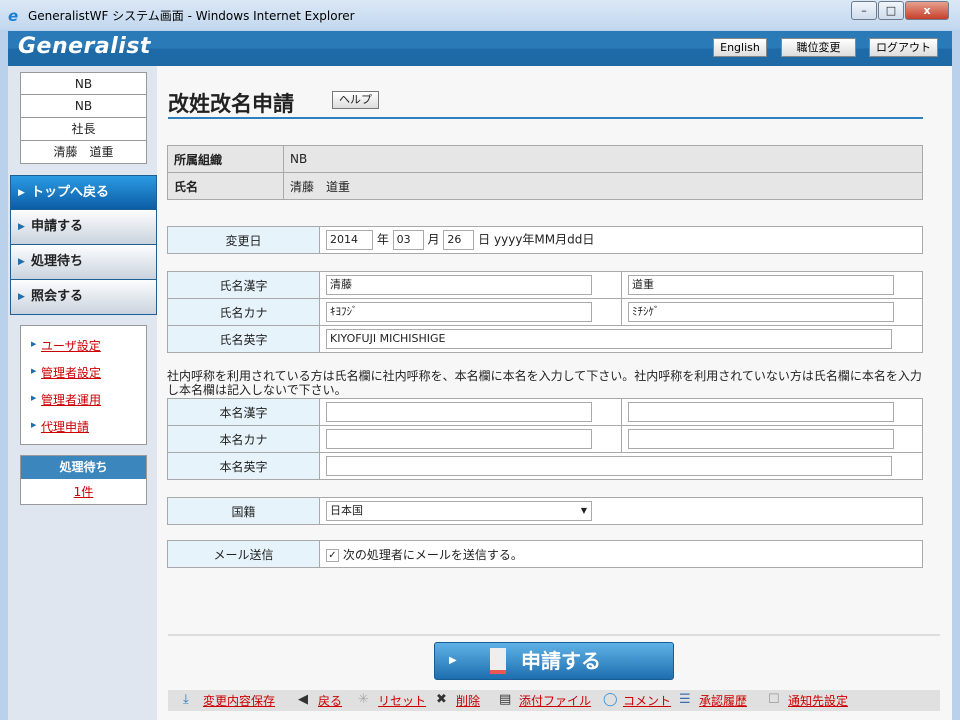 This screenshot has height=720, width=960. I want to click on mail-label: メール送信, so click(243, 554).